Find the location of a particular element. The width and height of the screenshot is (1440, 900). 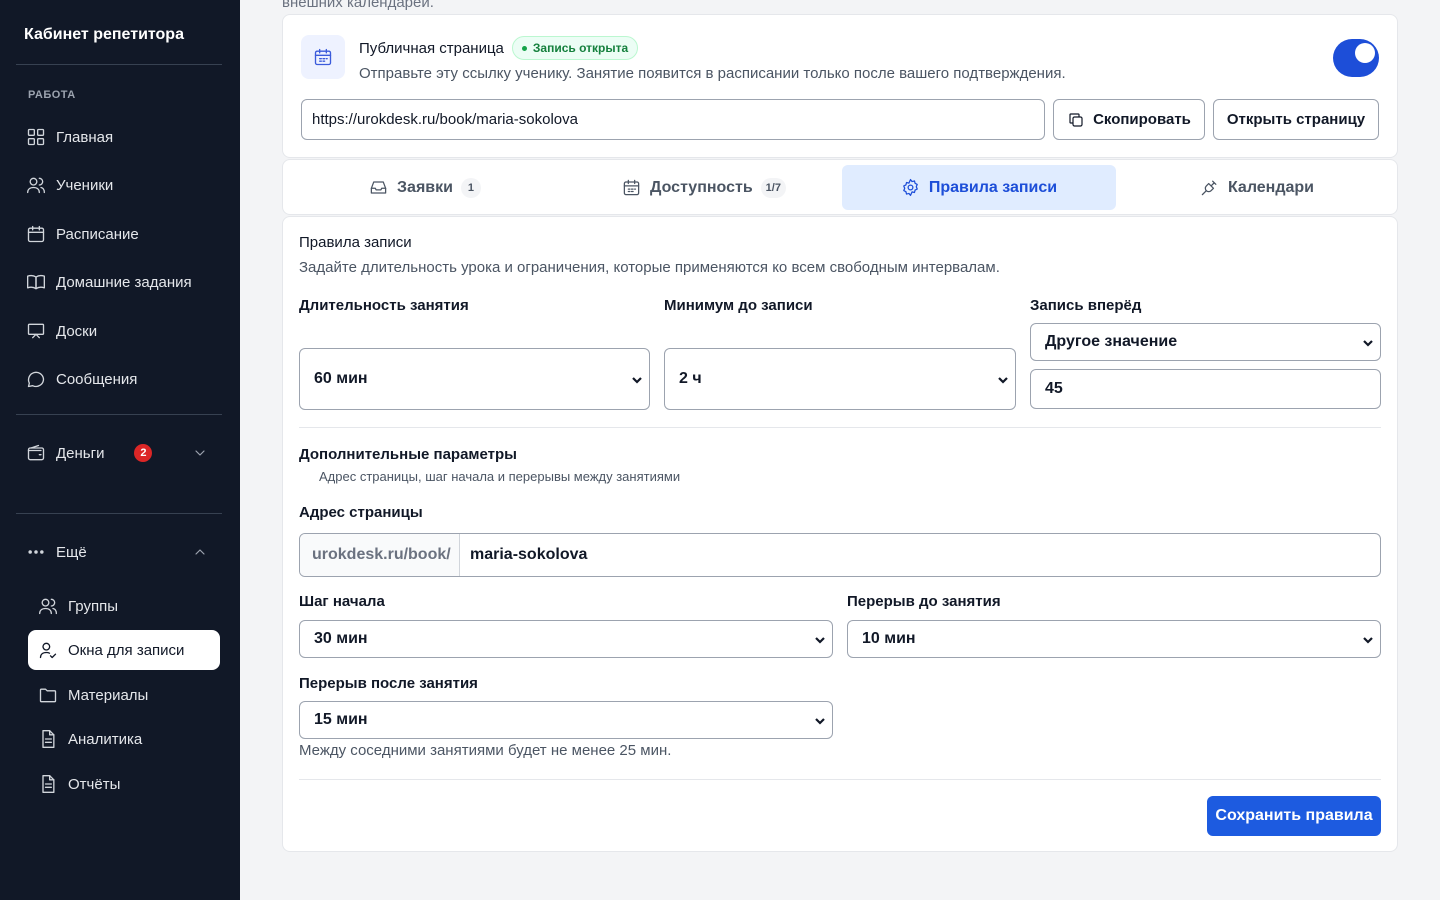

public-page-title-text: Публичная страница is located at coordinates (431, 48).